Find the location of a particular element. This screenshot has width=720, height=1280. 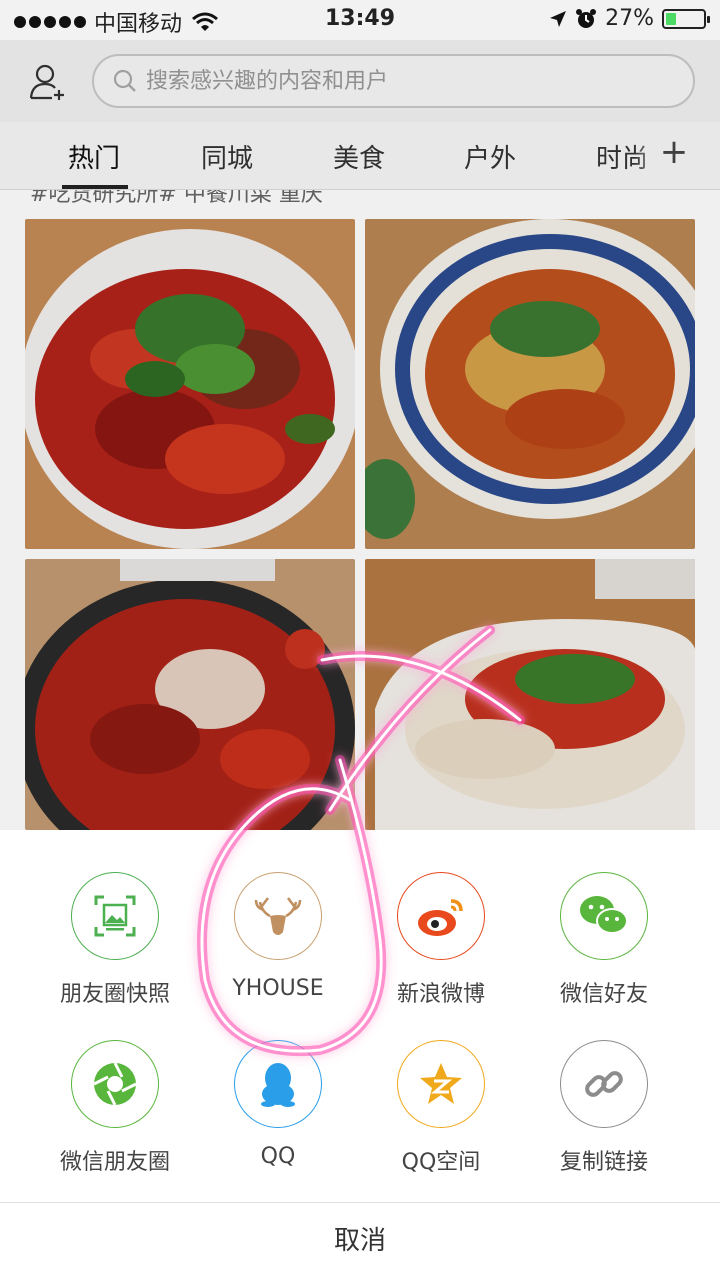

qq-icon is located at coordinates (278, 1084).